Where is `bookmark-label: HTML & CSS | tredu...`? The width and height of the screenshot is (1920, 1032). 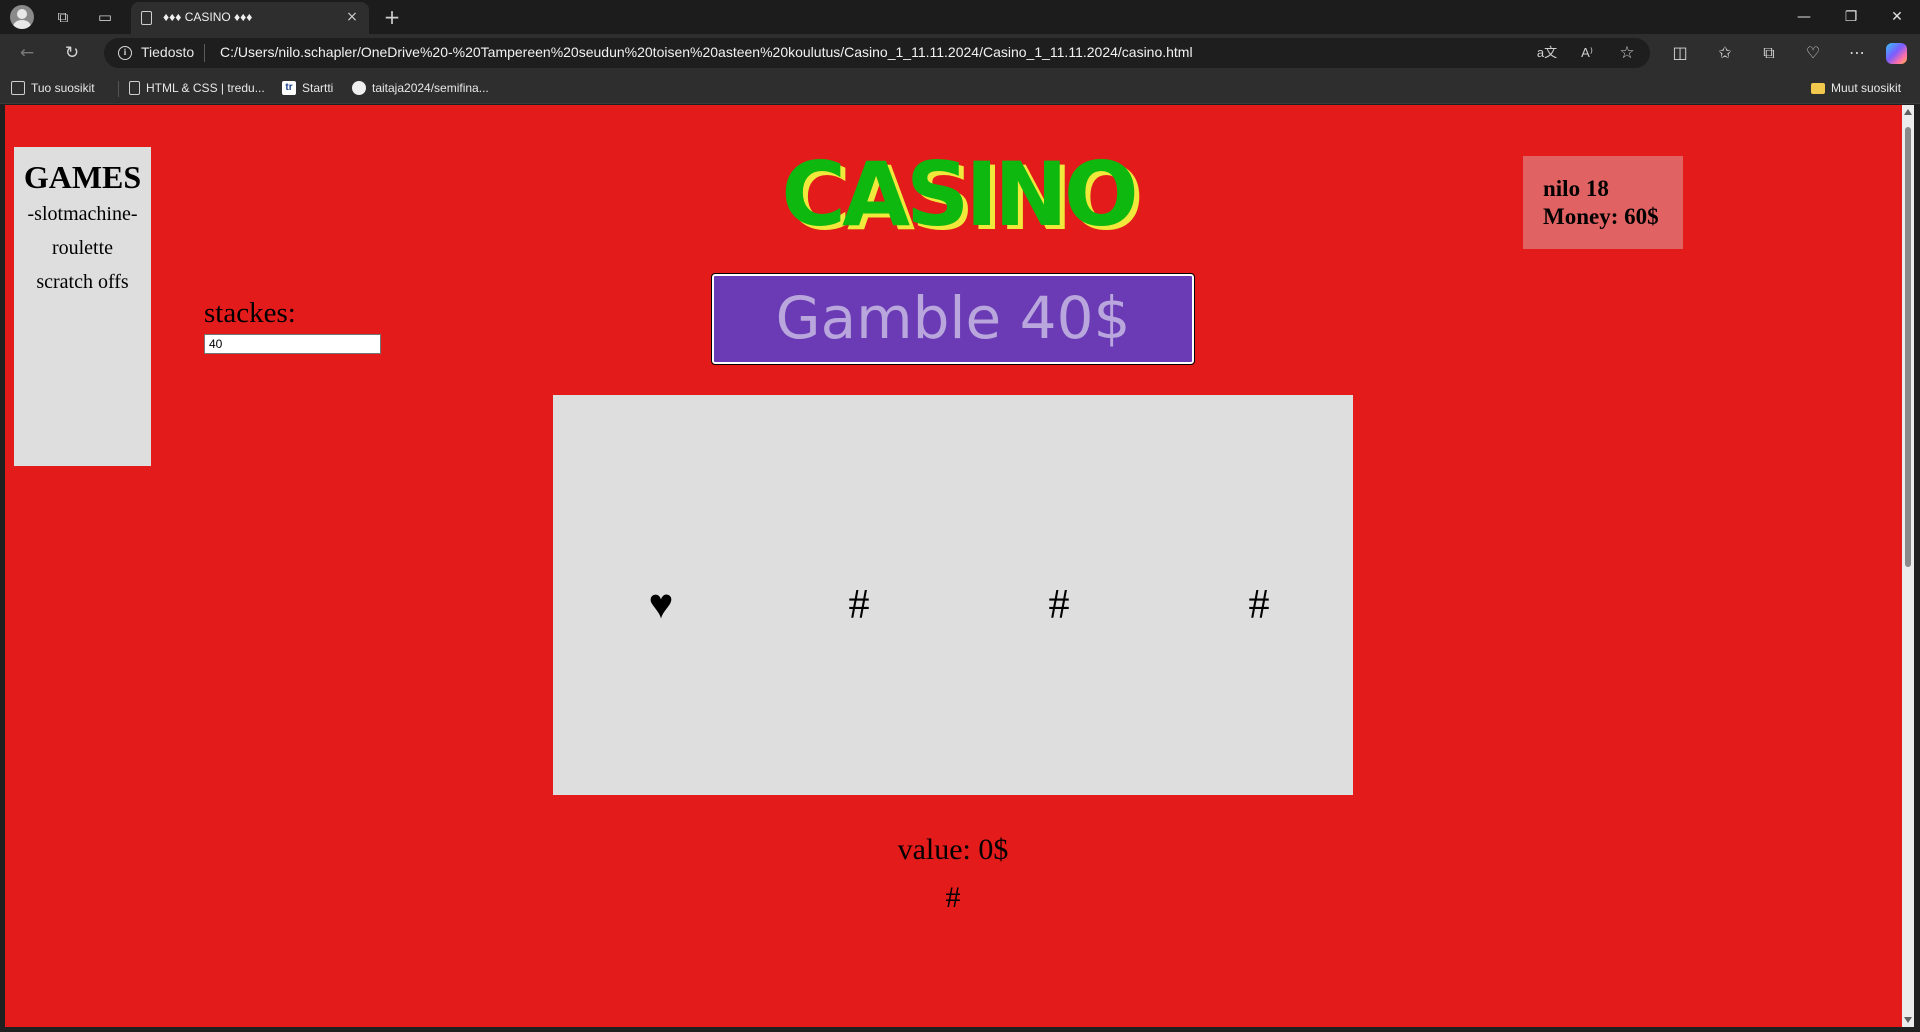
bookmark-label: HTML & CSS | tredu... is located at coordinates (205, 88).